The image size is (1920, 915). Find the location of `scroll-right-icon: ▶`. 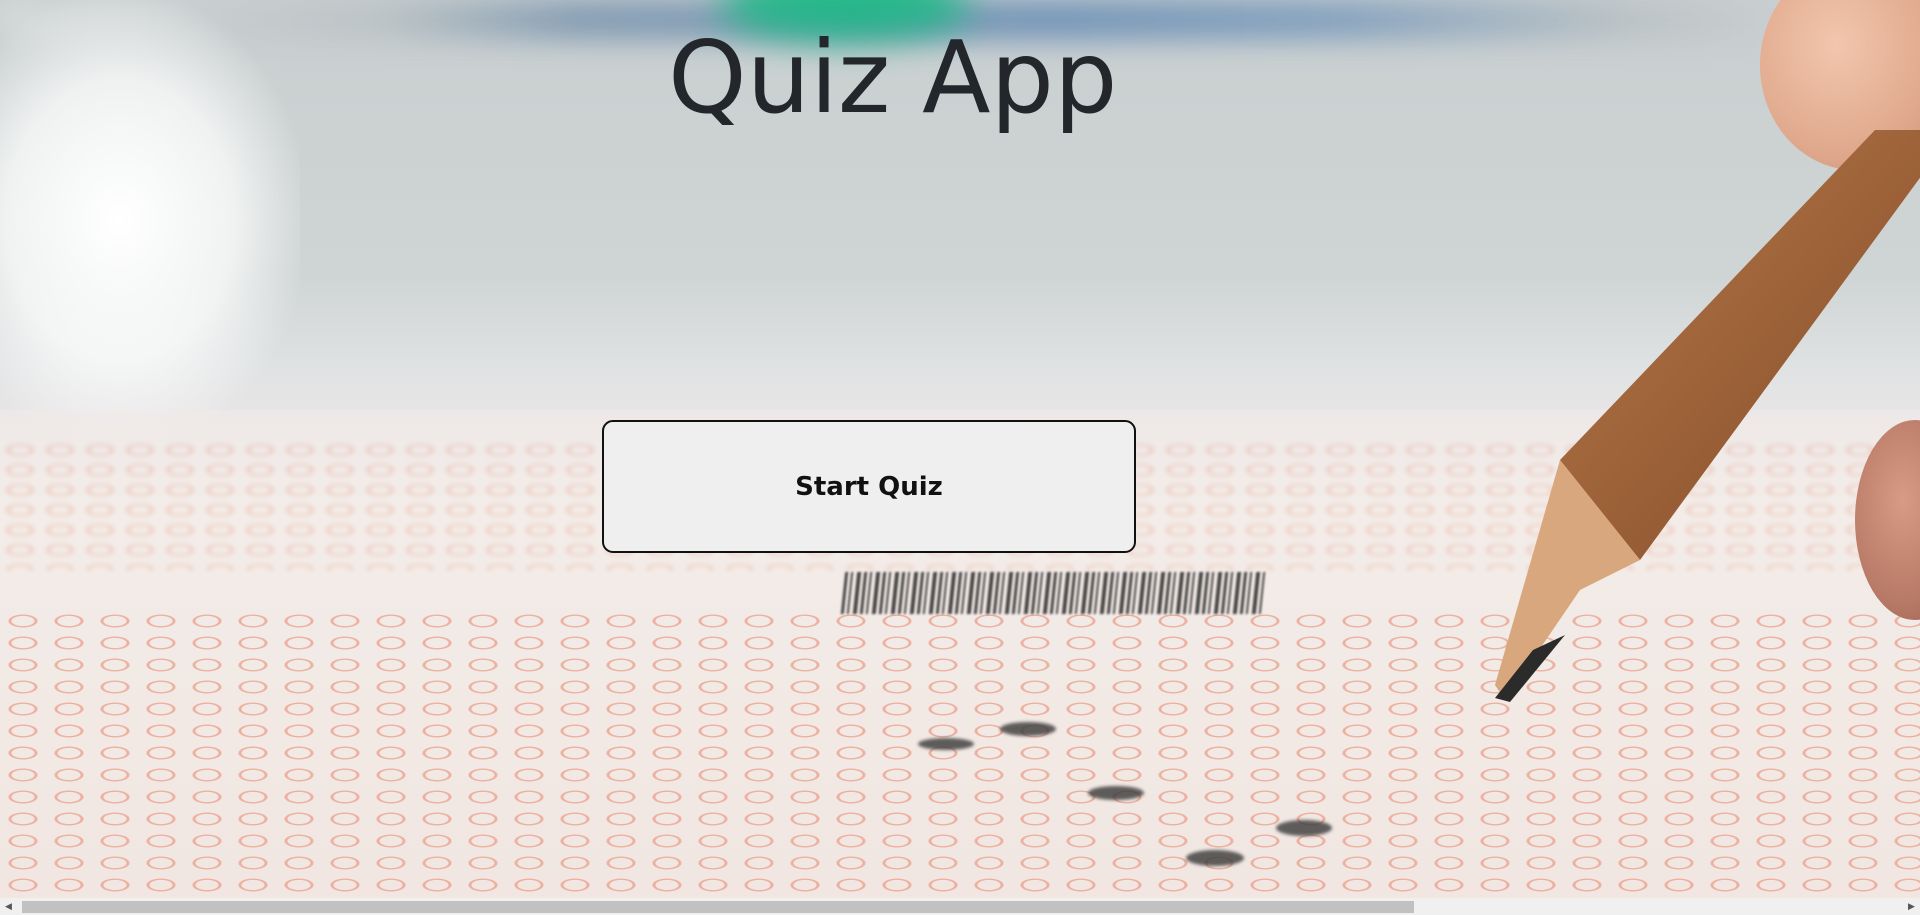

scroll-right-icon: ▶ is located at coordinates (1911, 906).